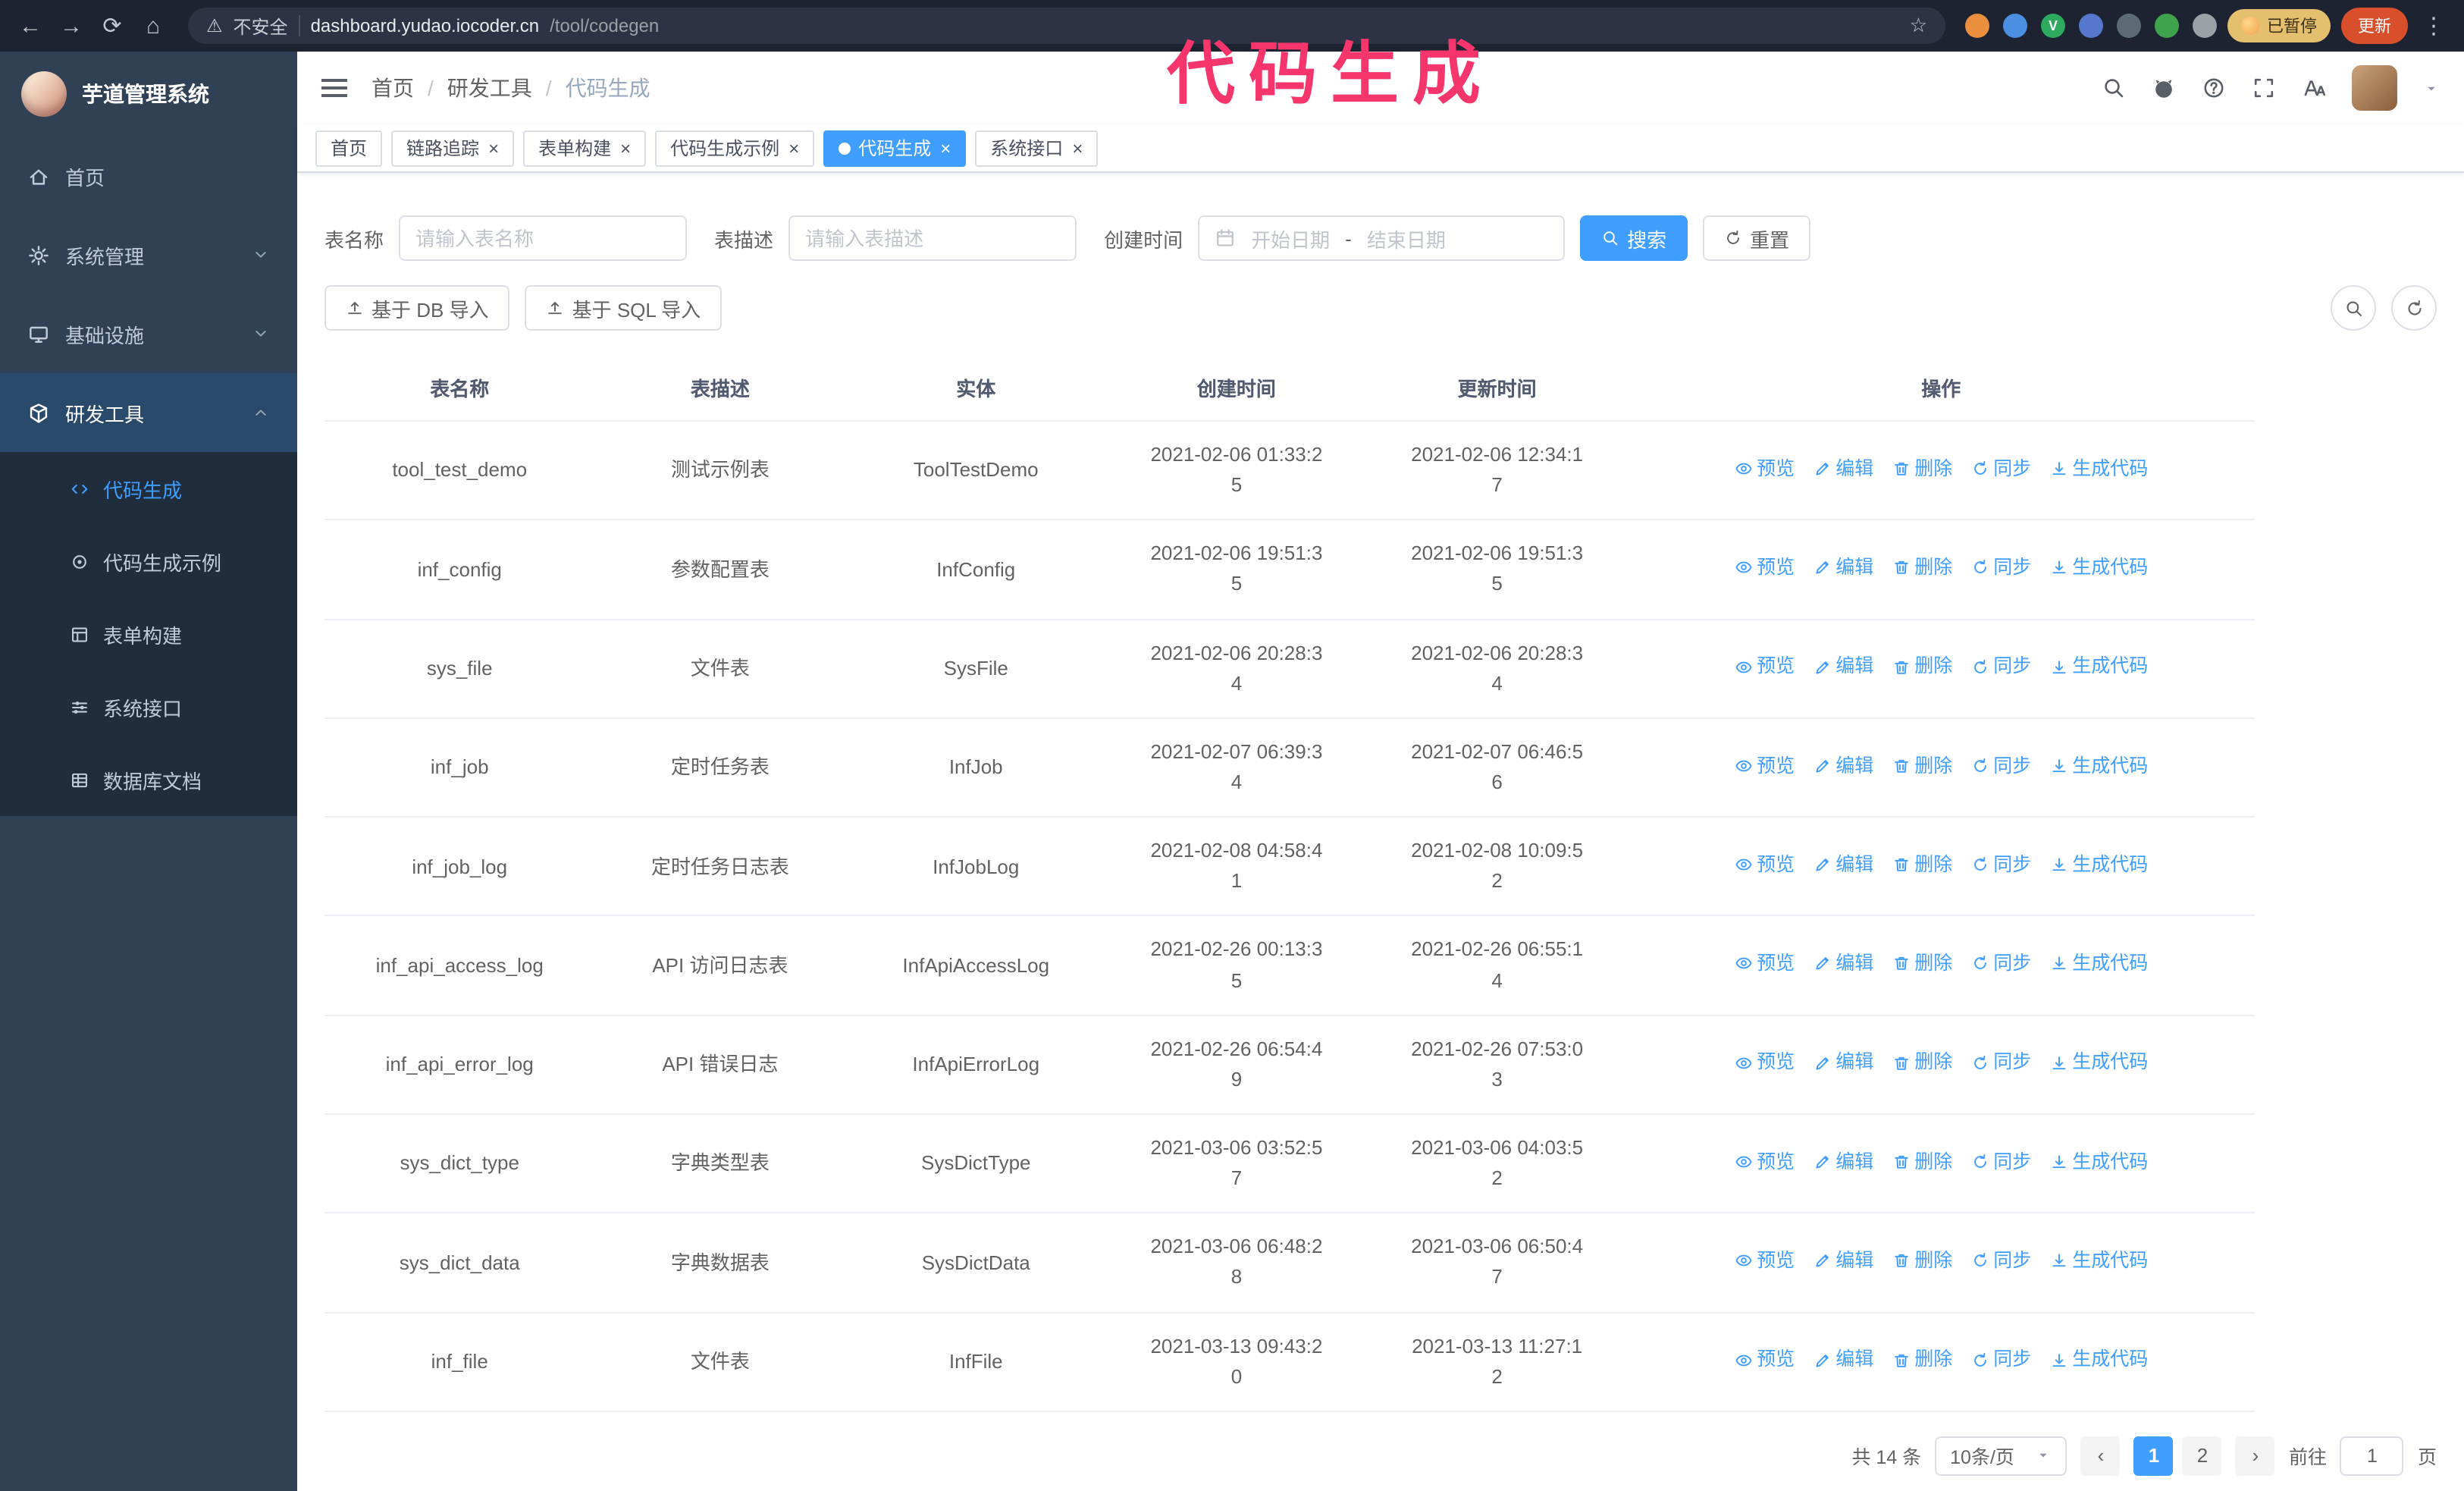  What do you see at coordinates (2167, 26) in the screenshot?
I see `extension-leaf-icon` at bounding box center [2167, 26].